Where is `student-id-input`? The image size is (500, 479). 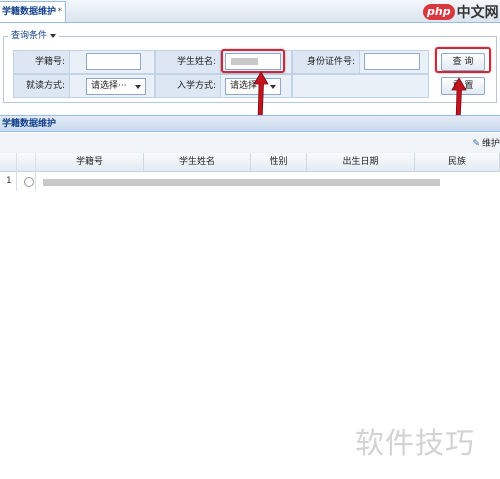
student-id-input is located at coordinates (113, 61).